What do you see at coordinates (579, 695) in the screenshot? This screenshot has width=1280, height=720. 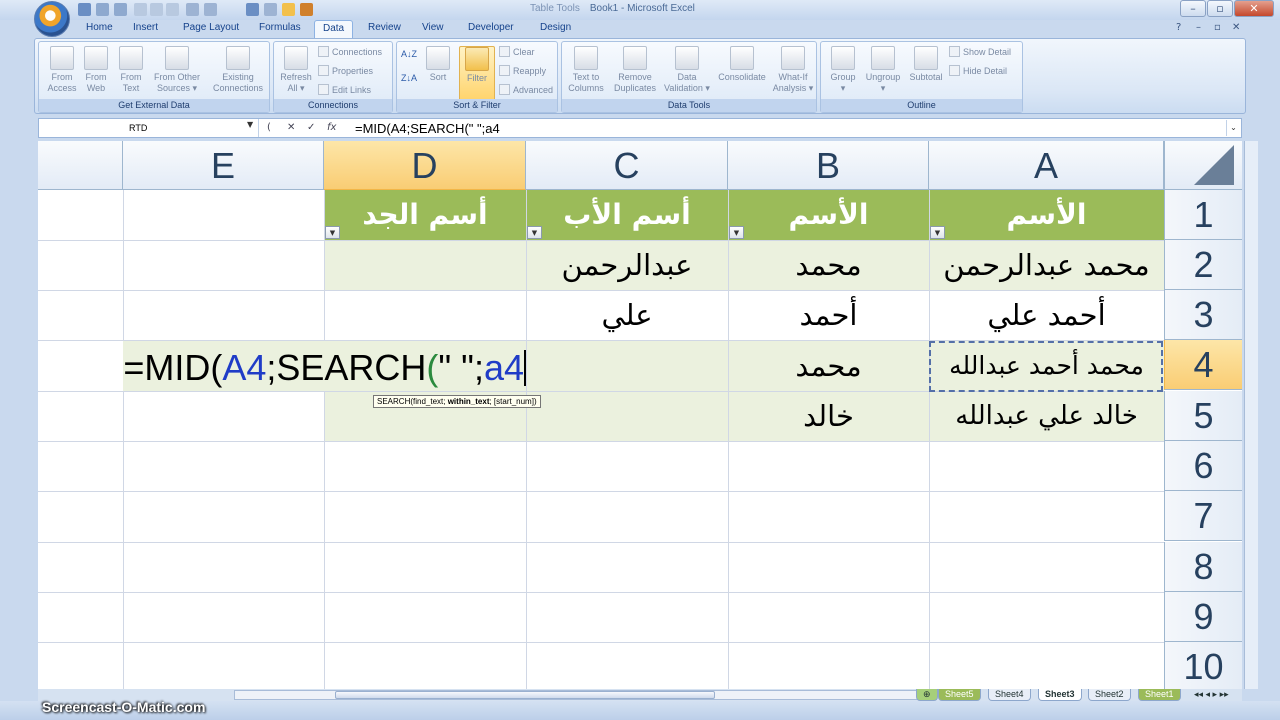 I see `horizontal-scrollbar` at bounding box center [579, 695].